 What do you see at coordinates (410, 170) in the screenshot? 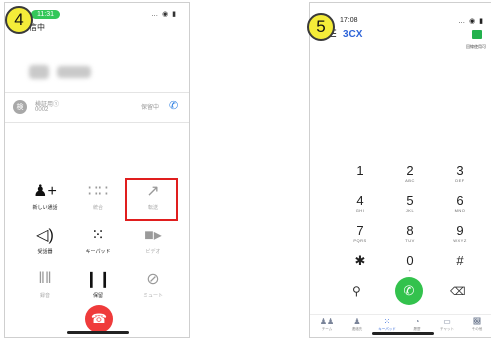
I see `dial-key-digit: 2` at bounding box center [410, 170].